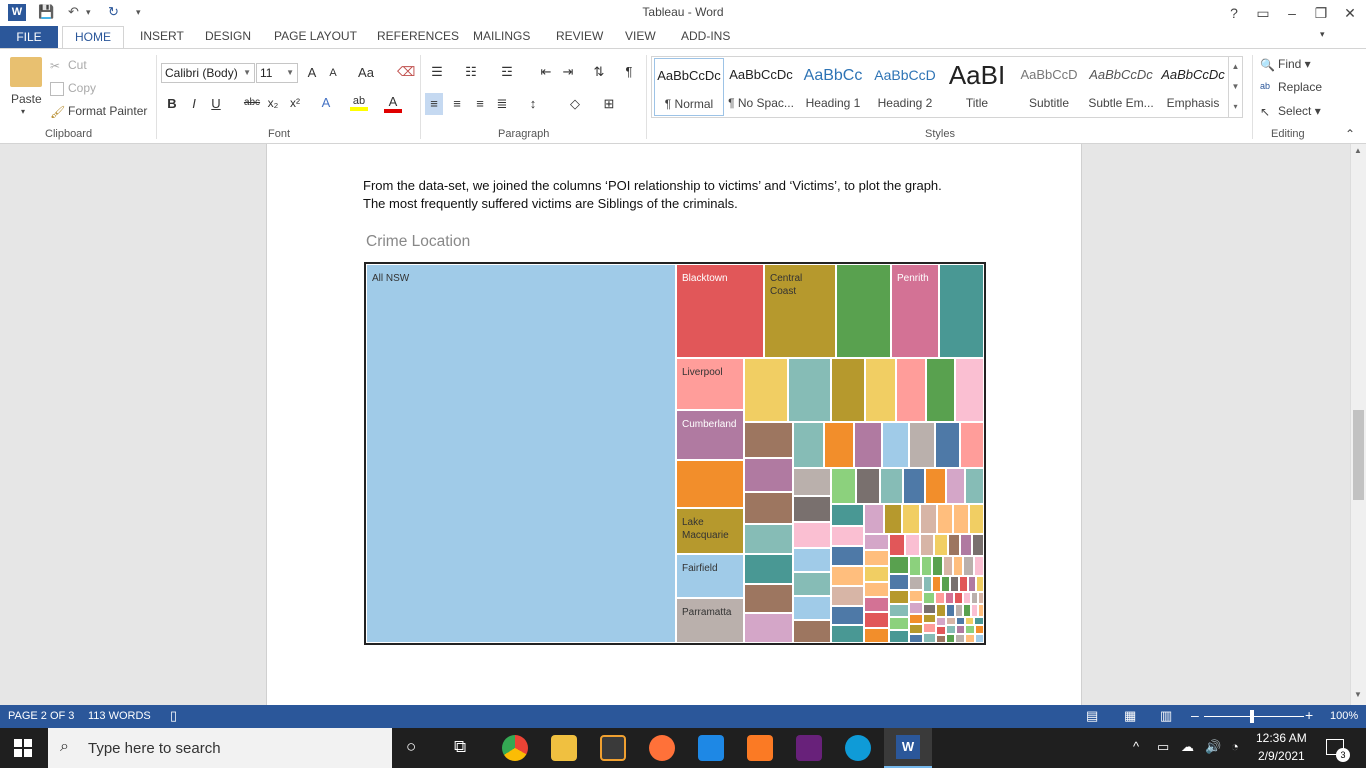 This screenshot has width=1366, height=768. I want to click on cortana-icon: ○, so click(411, 747).